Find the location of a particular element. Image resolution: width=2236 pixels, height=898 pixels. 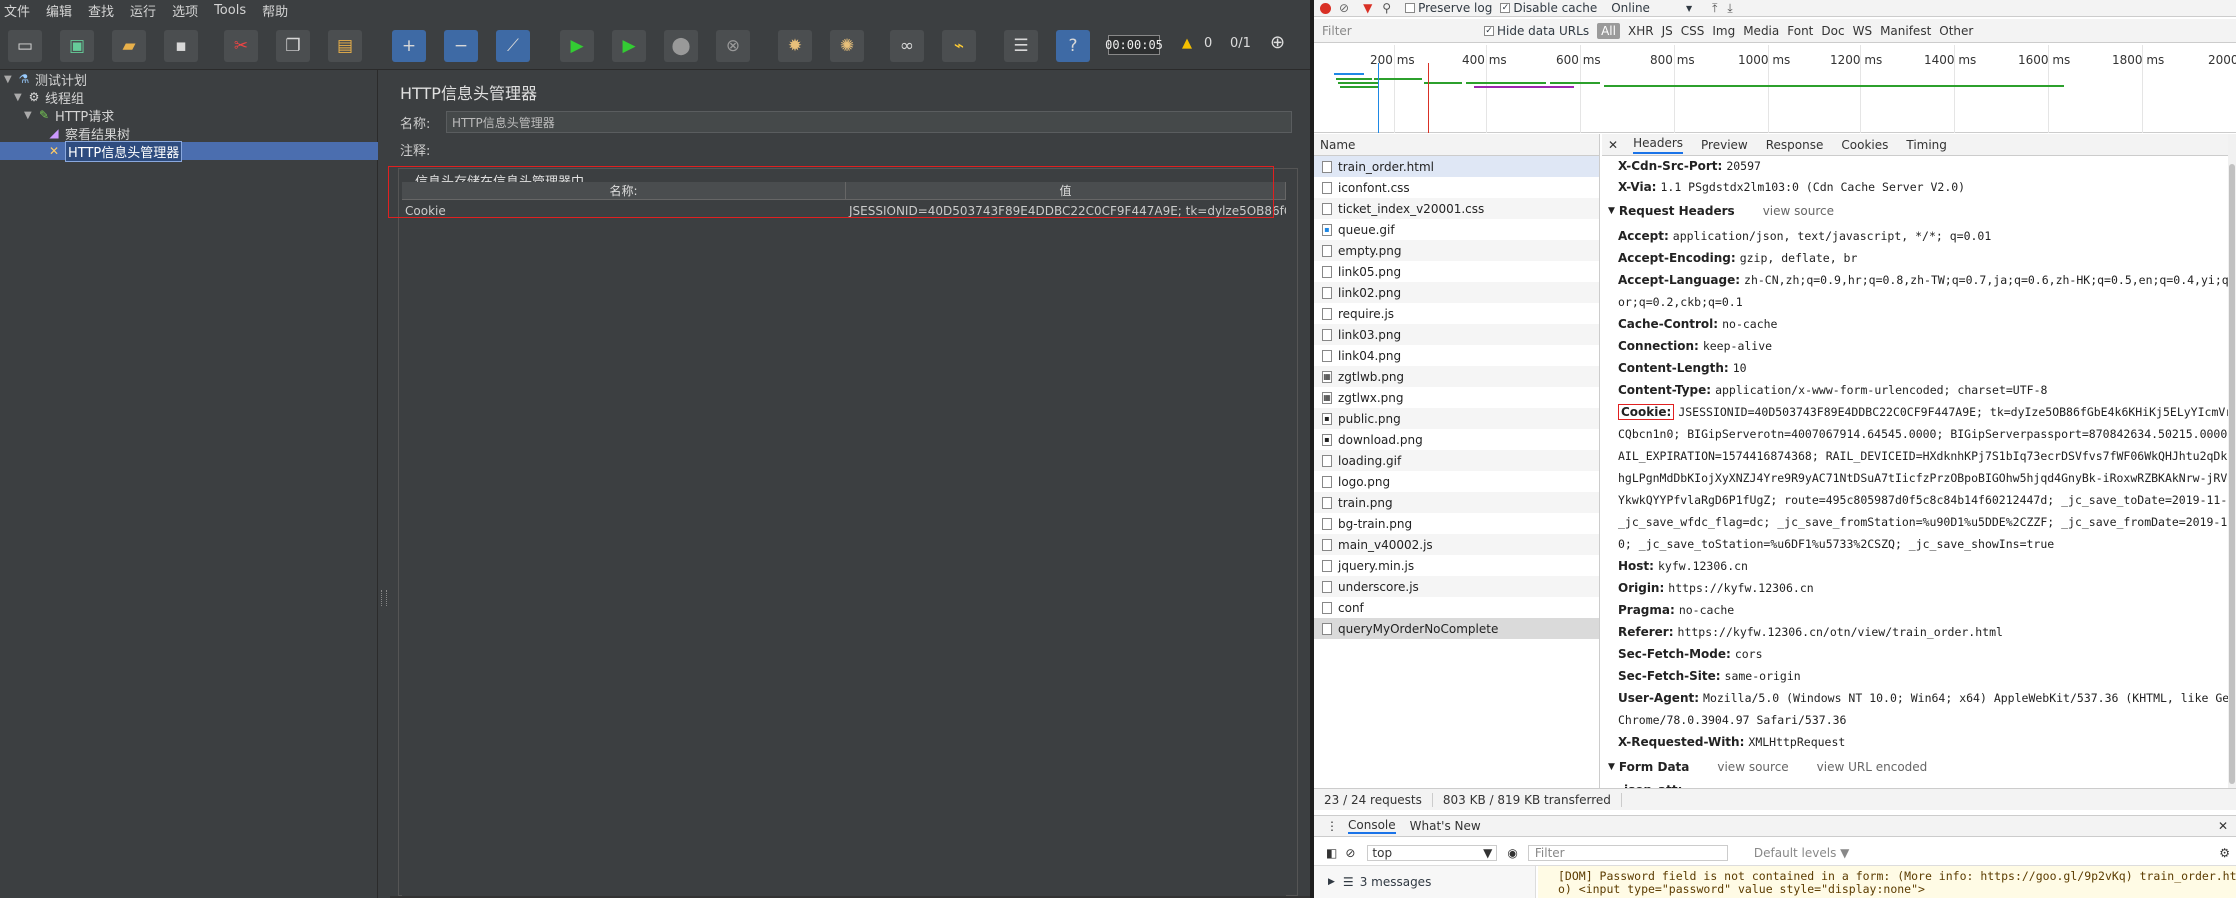

list-item: jquery.min.js is located at coordinates (1456, 565).